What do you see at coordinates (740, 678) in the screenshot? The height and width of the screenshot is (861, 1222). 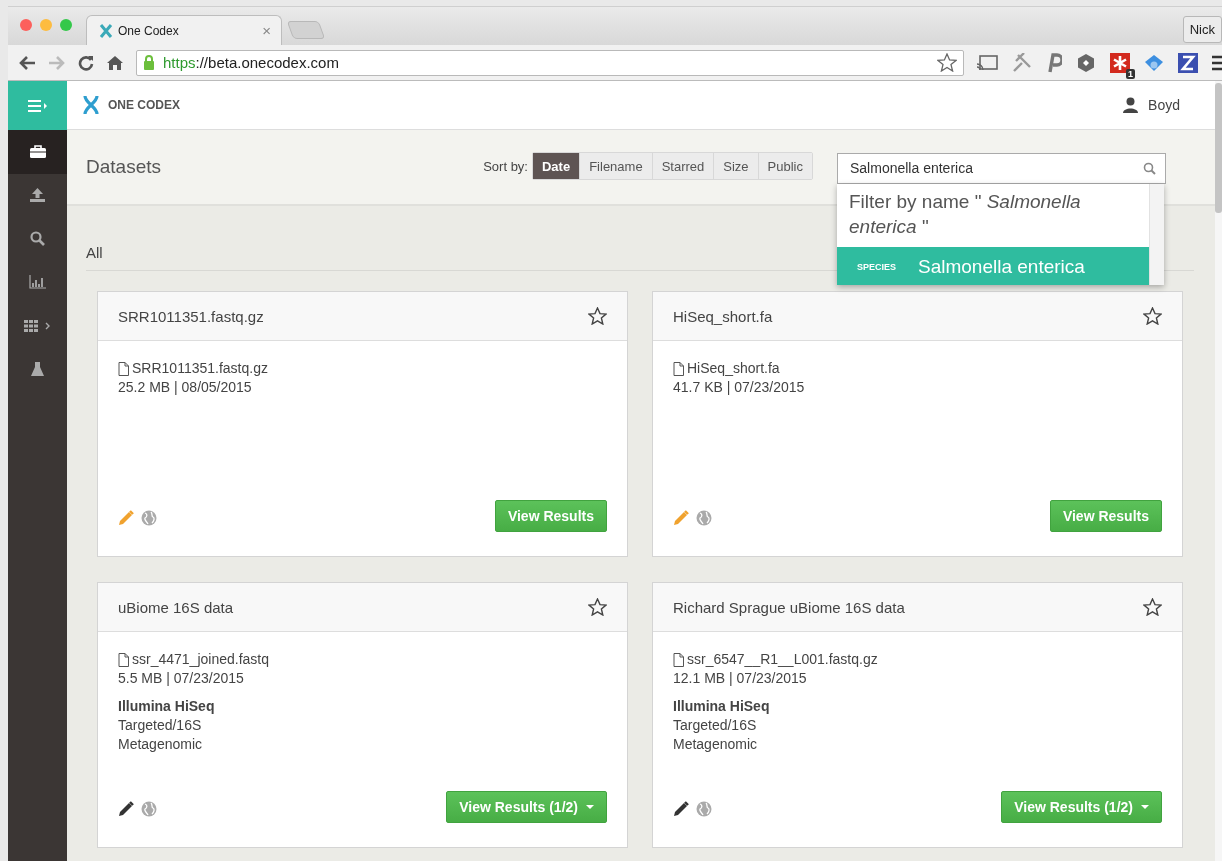 I see `file-meta: 12.1 MB | 07/23/2015` at bounding box center [740, 678].